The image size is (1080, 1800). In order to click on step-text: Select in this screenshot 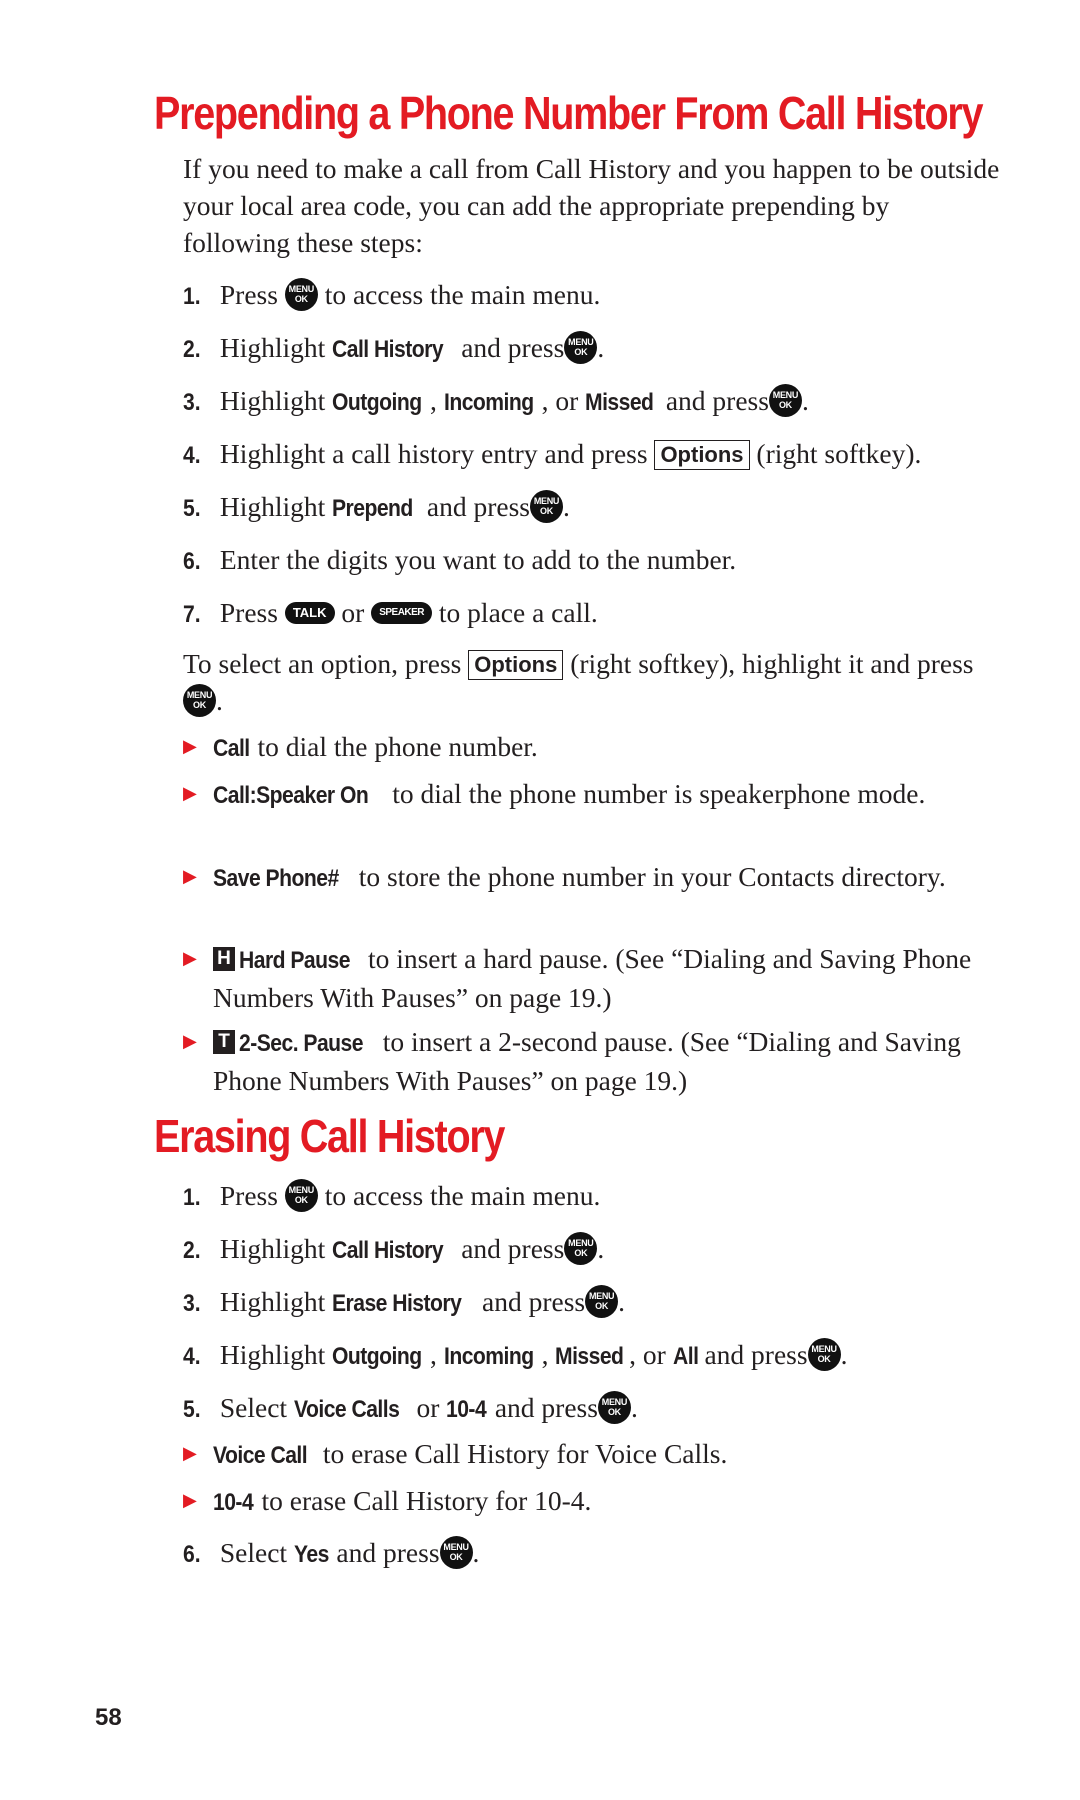, I will do `click(253, 1552)`.